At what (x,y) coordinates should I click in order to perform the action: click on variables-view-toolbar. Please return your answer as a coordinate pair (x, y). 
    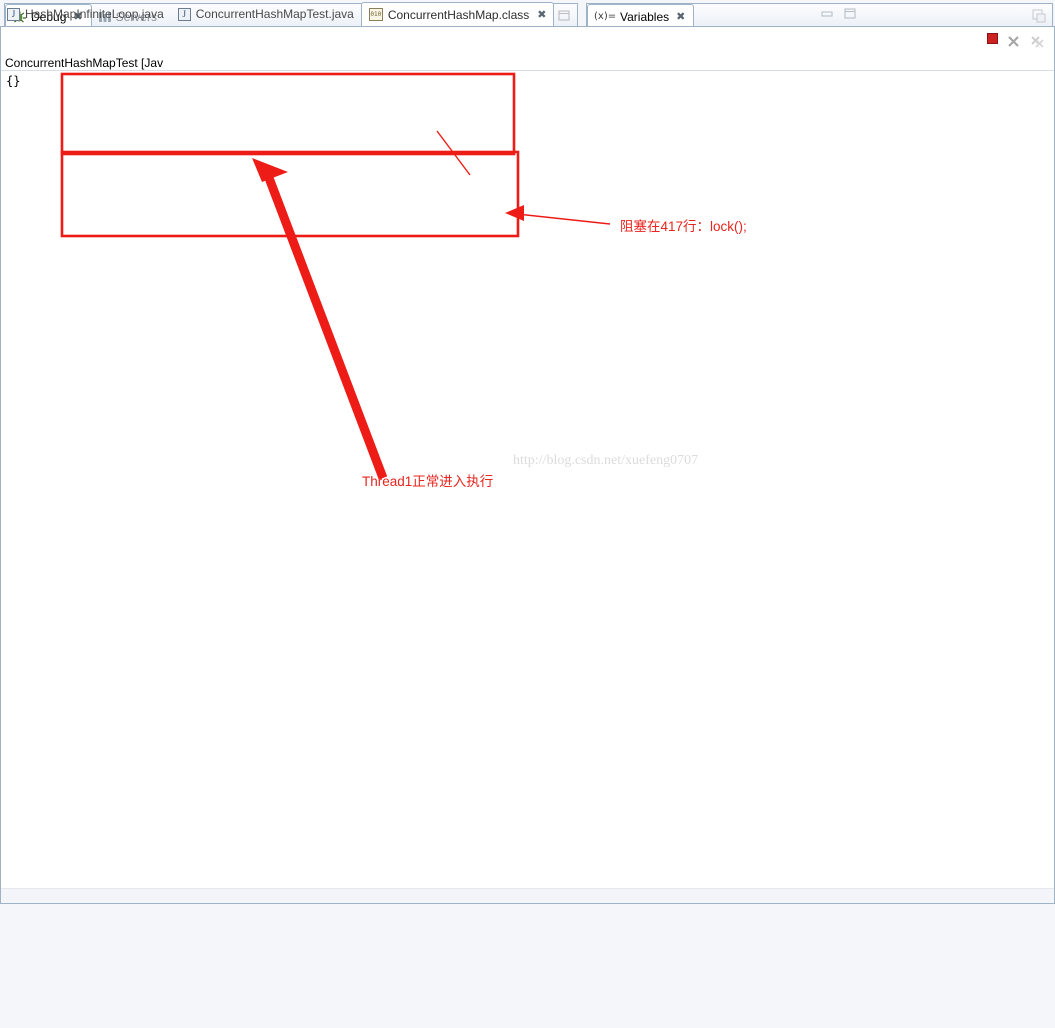
    Looking at the image, I should click on (1038, 15).